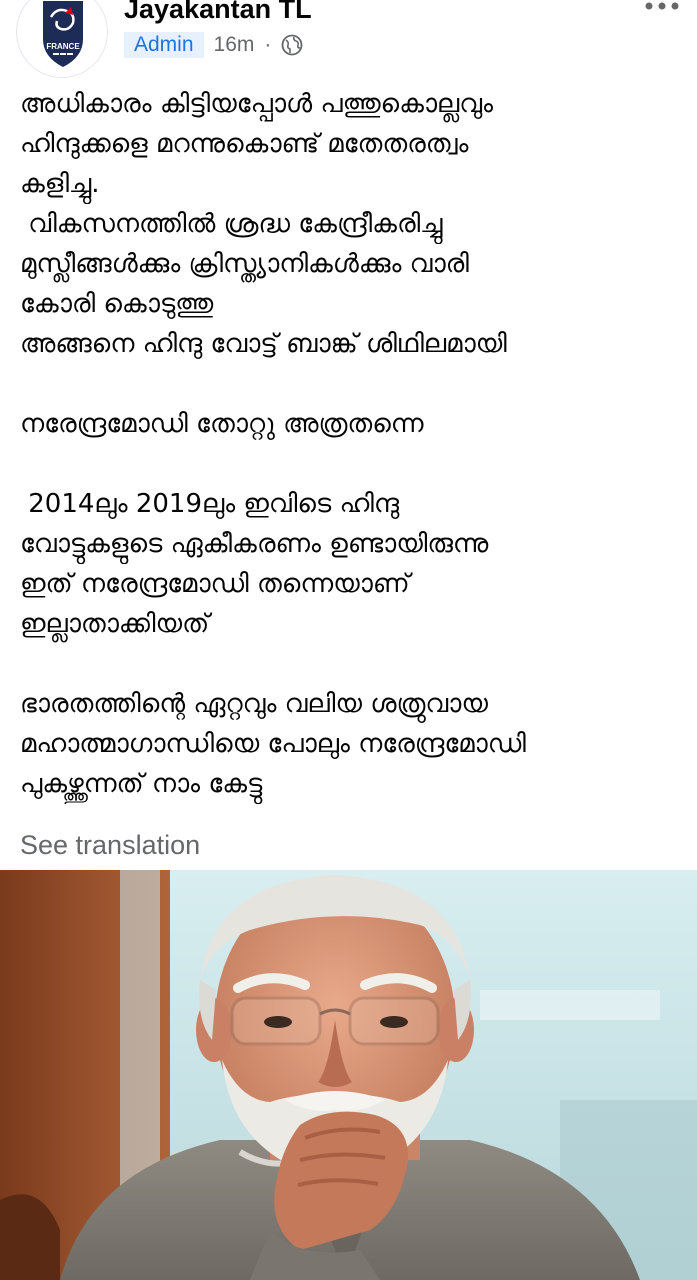 The width and height of the screenshot is (697, 1280). I want to click on text-line: ഇല്ലാതാക്കിയത്, so click(115, 624).